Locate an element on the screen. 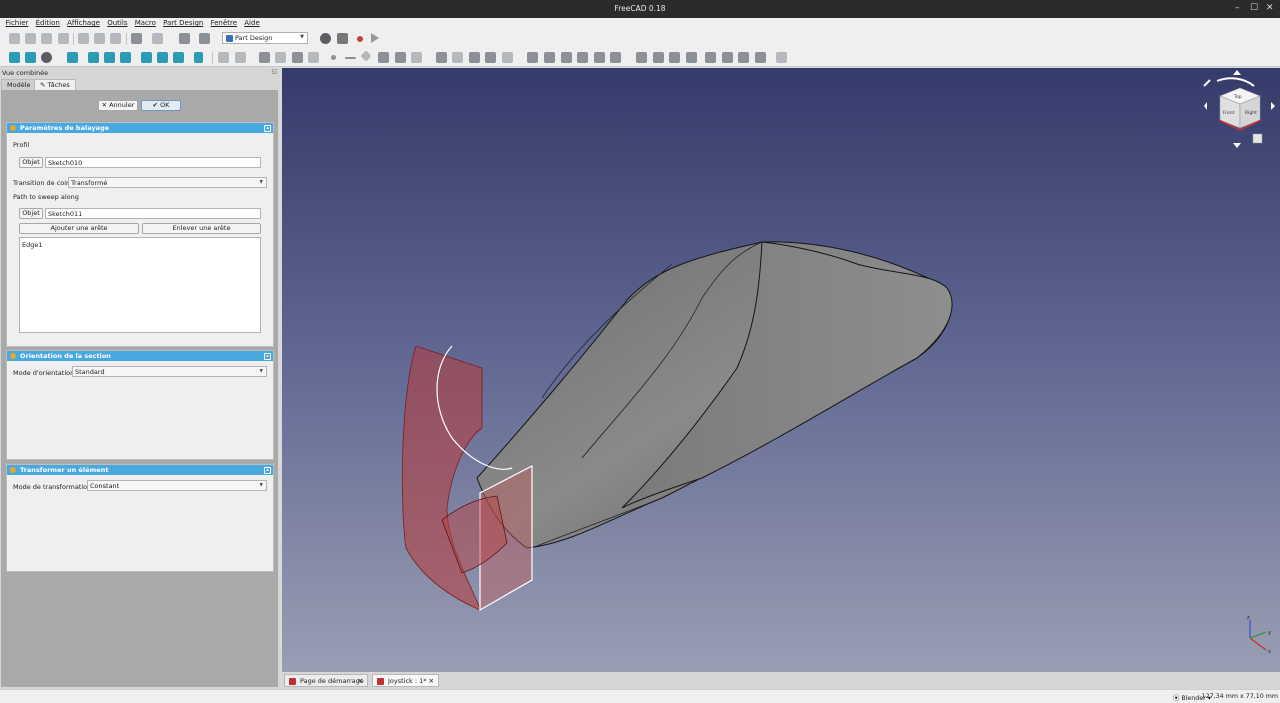 The image size is (1280, 703). menu-edition: Édition is located at coordinates (47, 22).